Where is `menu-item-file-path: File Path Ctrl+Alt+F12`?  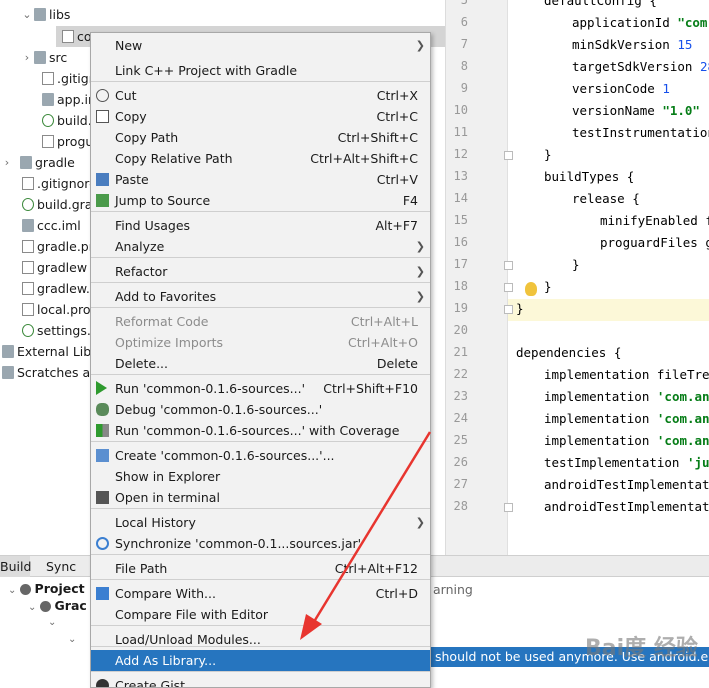 menu-item-file-path: File Path Ctrl+Alt+F12 is located at coordinates (260, 568).